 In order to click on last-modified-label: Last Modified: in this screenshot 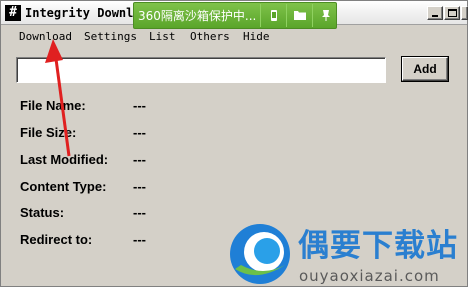, I will do `click(64, 159)`.